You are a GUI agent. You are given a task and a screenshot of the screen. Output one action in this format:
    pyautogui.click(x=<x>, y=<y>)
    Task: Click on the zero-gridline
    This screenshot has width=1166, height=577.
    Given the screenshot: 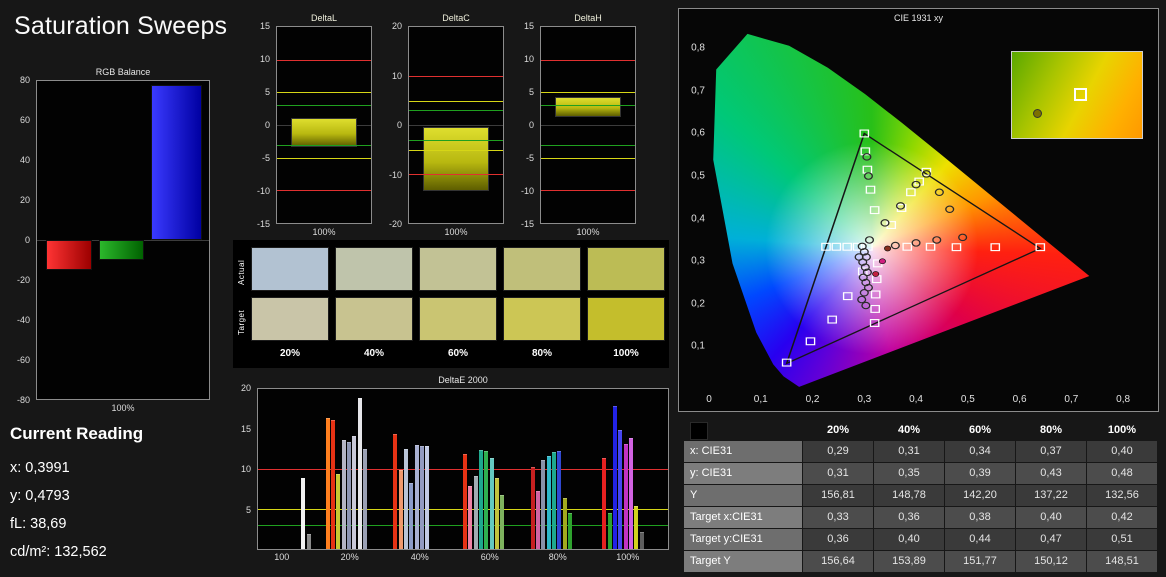 What is the action you would take?
    pyautogui.click(x=456, y=125)
    